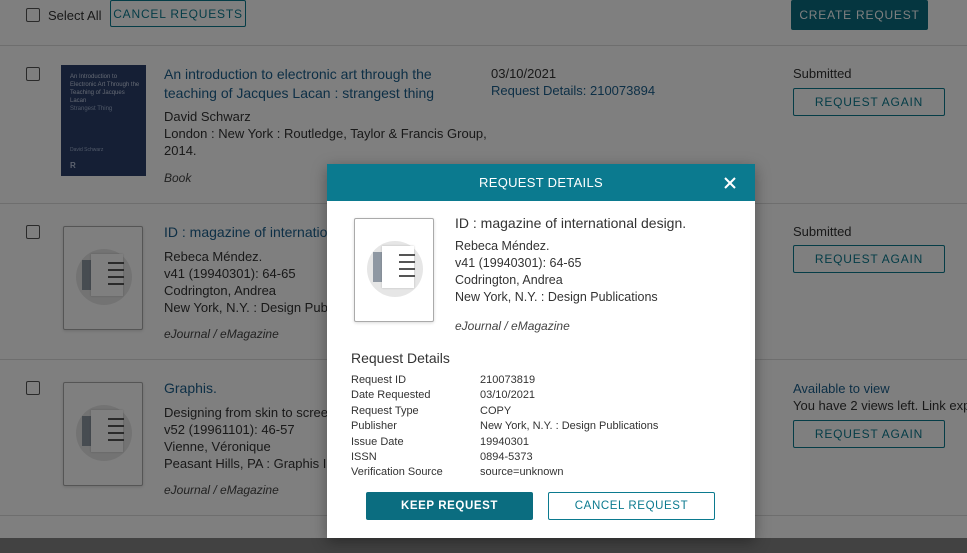 This screenshot has height=553, width=967. Describe the element at coordinates (385, 411) in the screenshot. I see `detail-label: Request Type` at that location.